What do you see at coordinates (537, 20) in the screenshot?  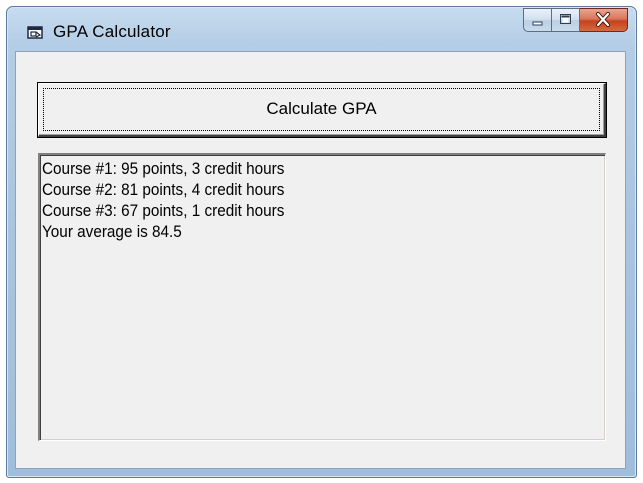 I see `minimize-button` at bounding box center [537, 20].